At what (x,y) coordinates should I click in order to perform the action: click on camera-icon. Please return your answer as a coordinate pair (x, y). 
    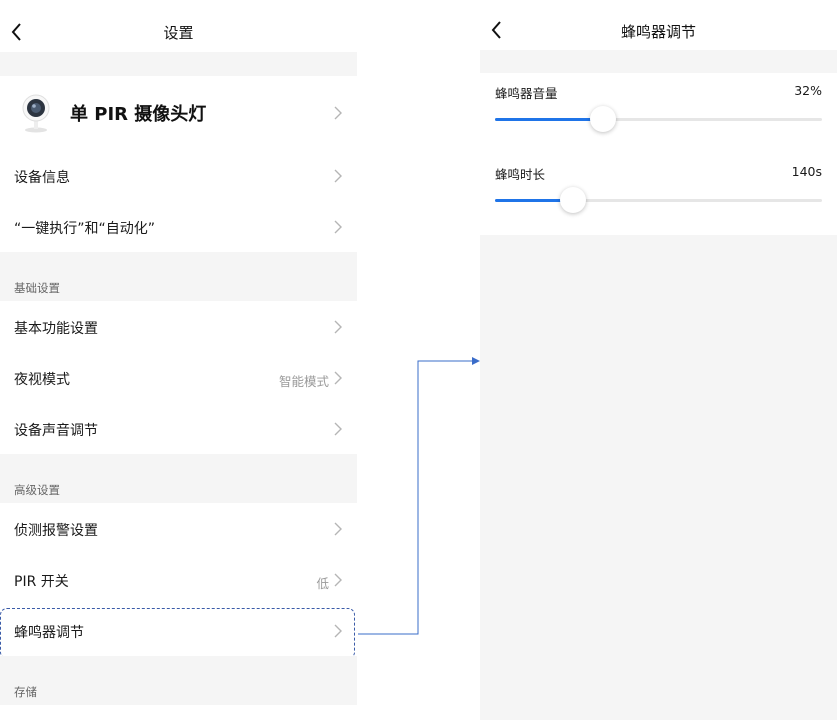
    Looking at the image, I should click on (36, 113).